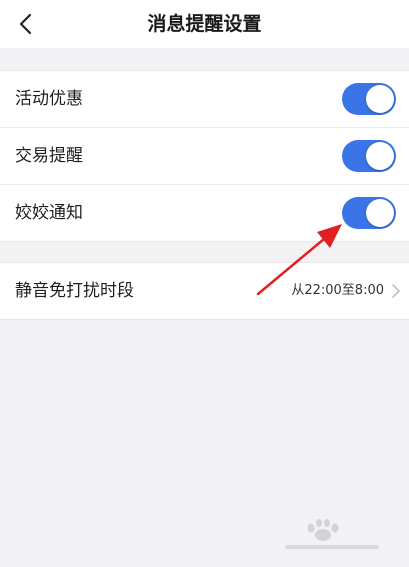  I want to click on header-bar: 消息提醒设置, so click(204, 24).